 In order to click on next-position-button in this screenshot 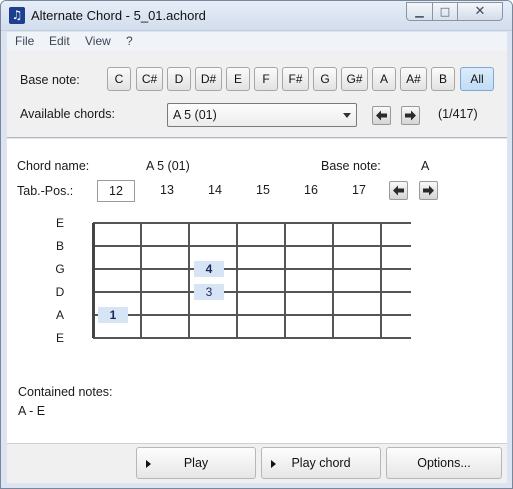, I will do `click(428, 190)`.